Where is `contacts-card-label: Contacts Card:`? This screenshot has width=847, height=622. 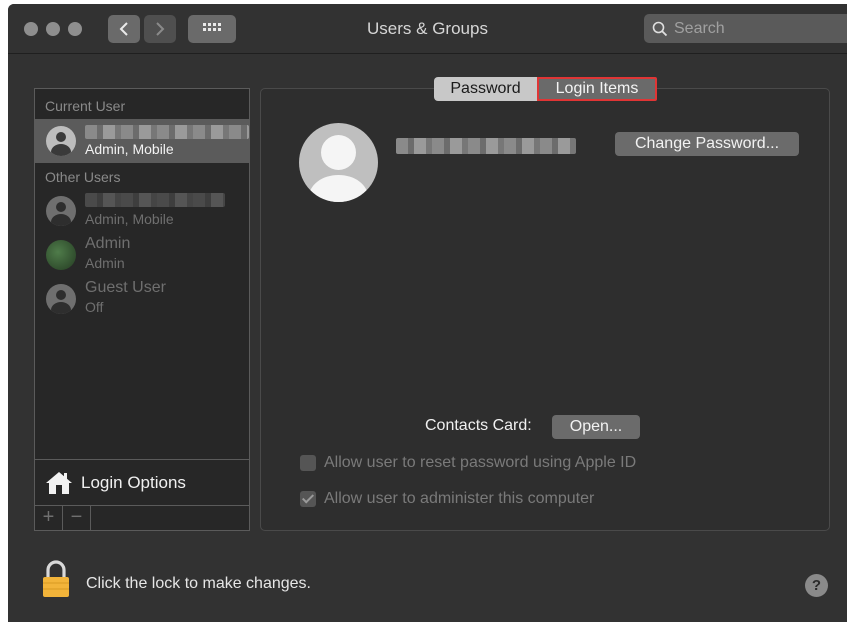 contacts-card-label: Contacts Card: is located at coordinates (478, 425).